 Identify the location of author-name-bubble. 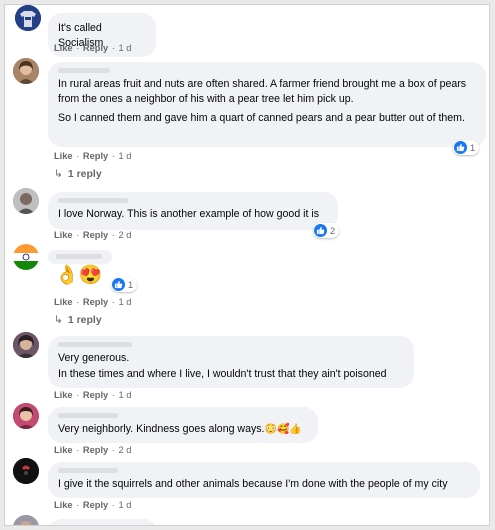
(80, 257).